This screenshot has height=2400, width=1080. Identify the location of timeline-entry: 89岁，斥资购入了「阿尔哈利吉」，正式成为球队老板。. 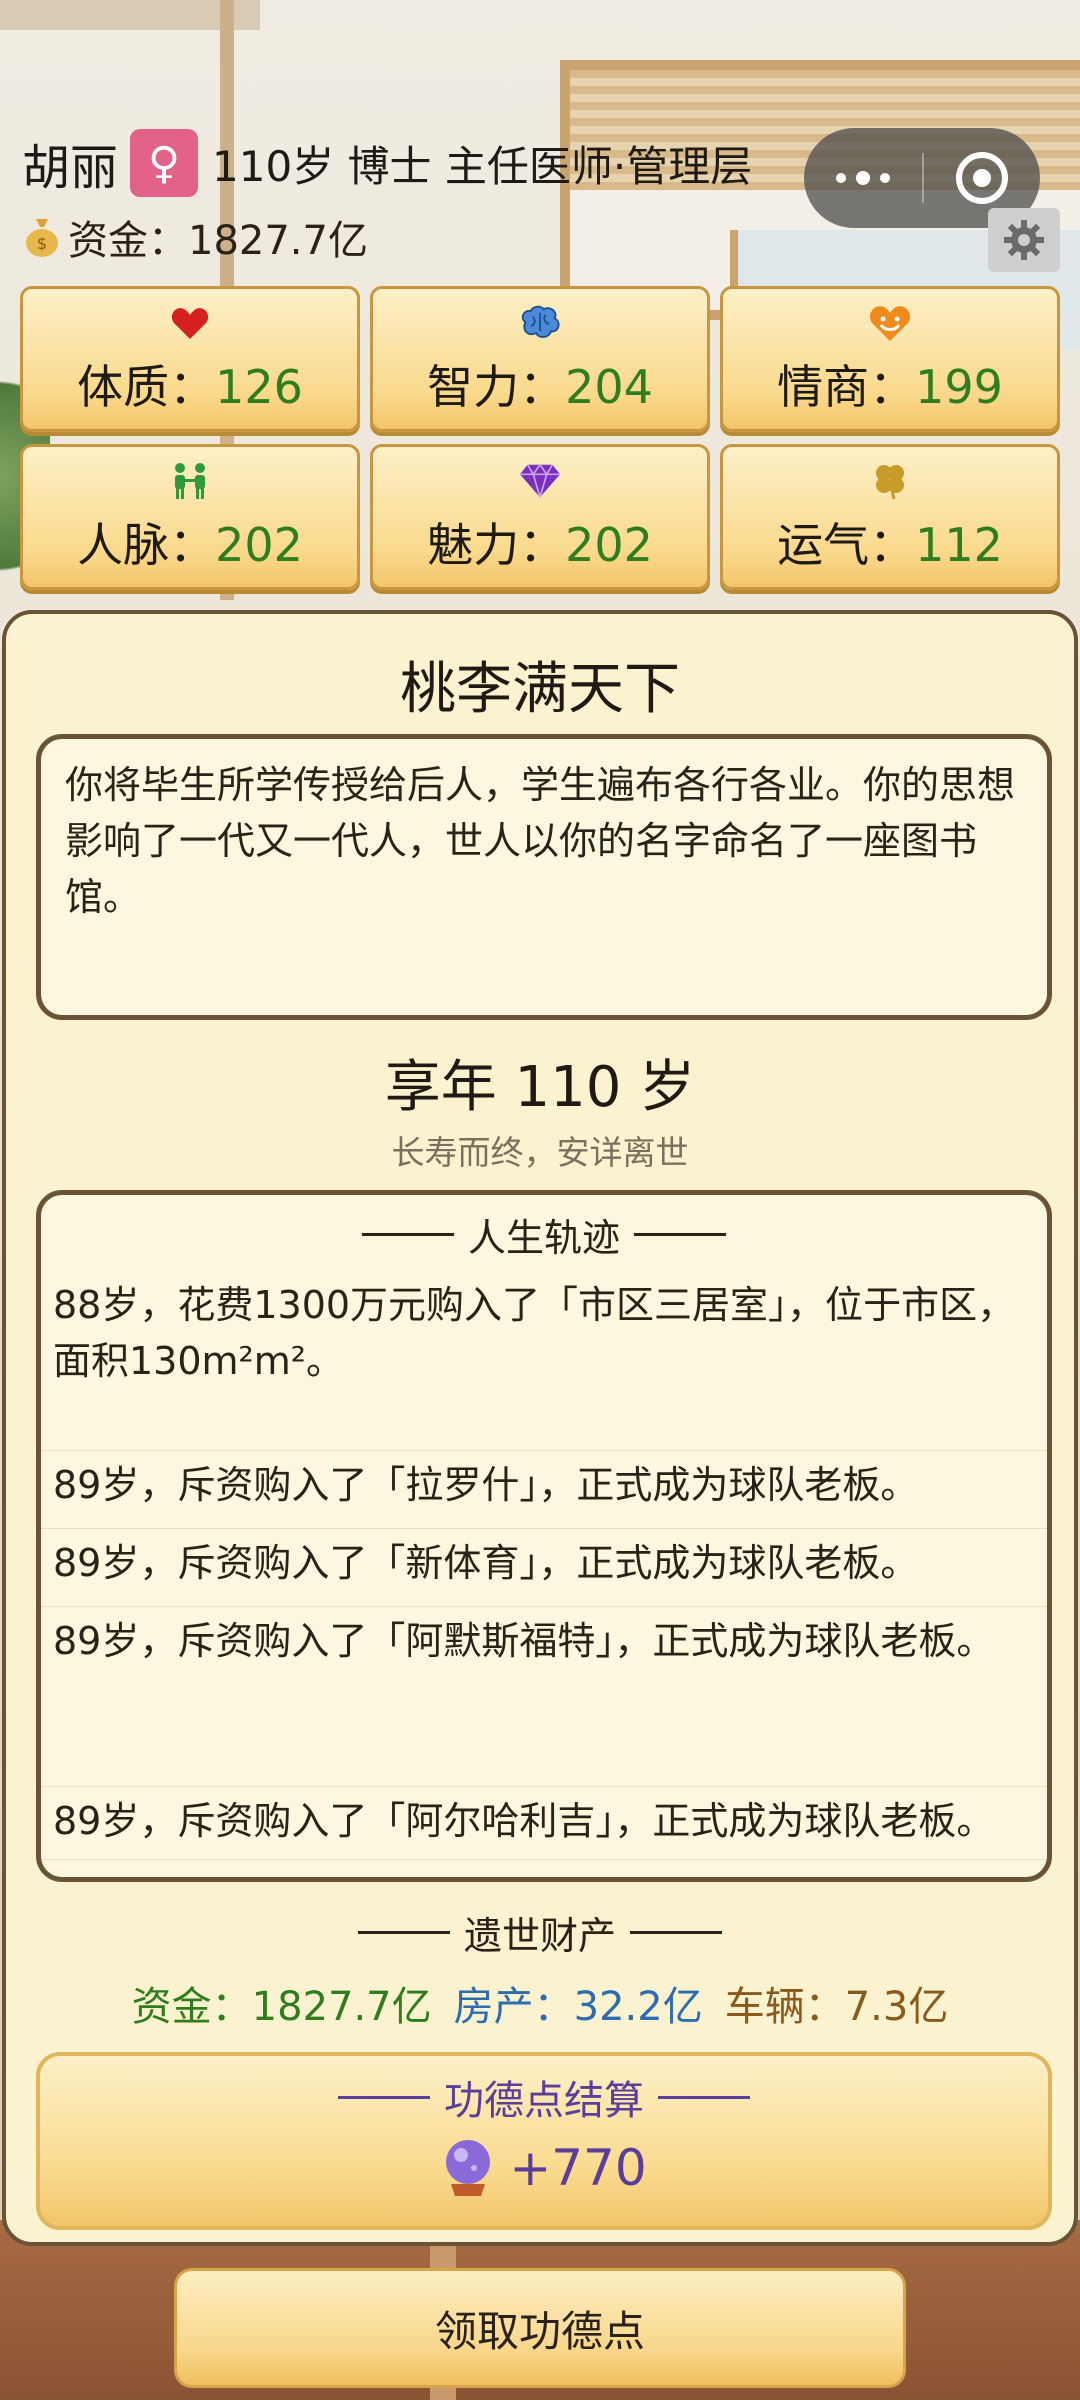
(544, 1823).